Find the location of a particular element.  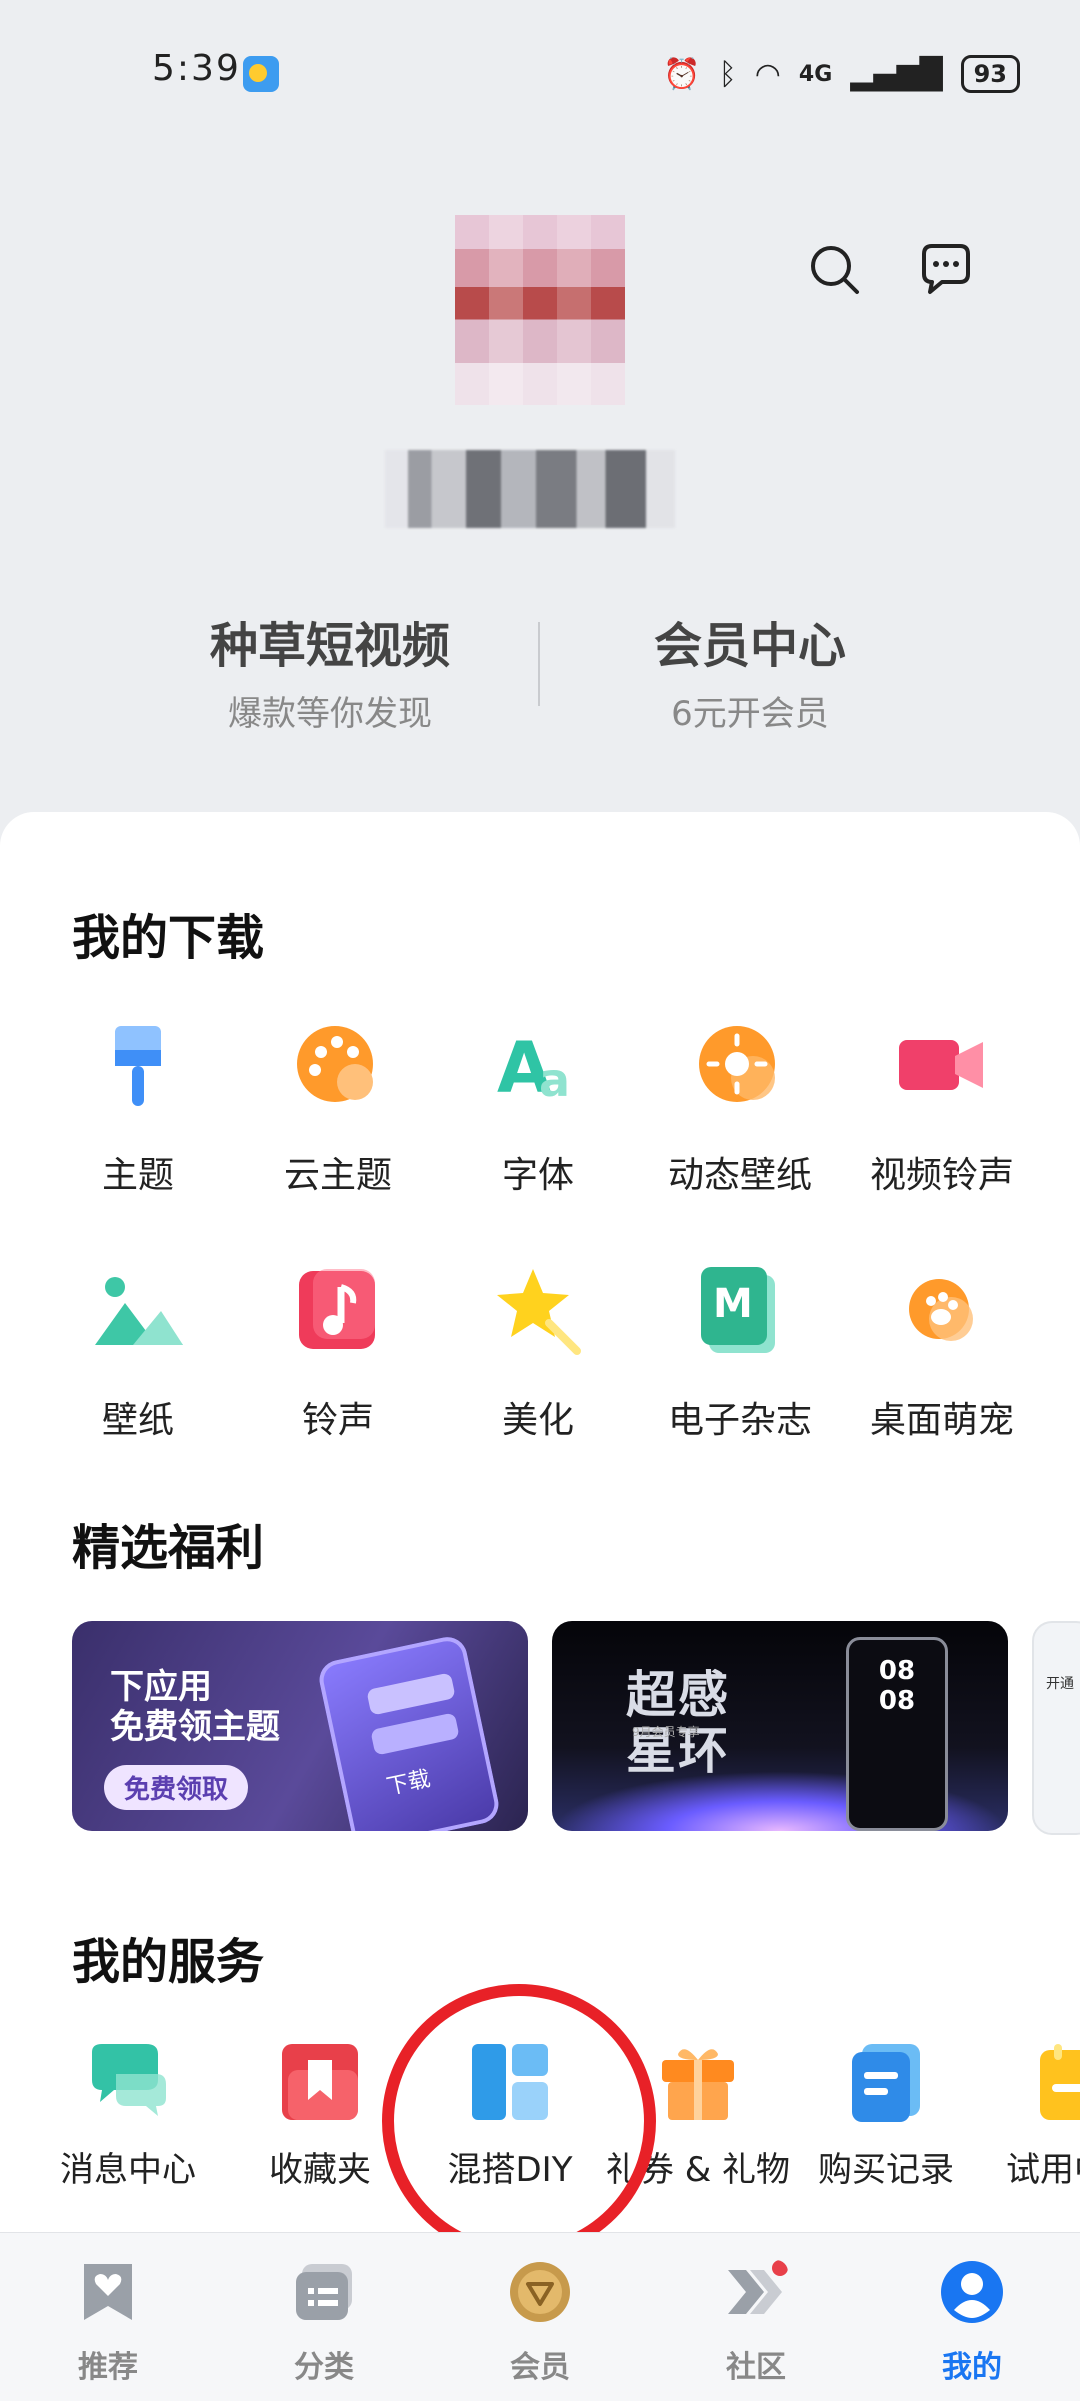

gift-icon is located at coordinates (698, 2084).